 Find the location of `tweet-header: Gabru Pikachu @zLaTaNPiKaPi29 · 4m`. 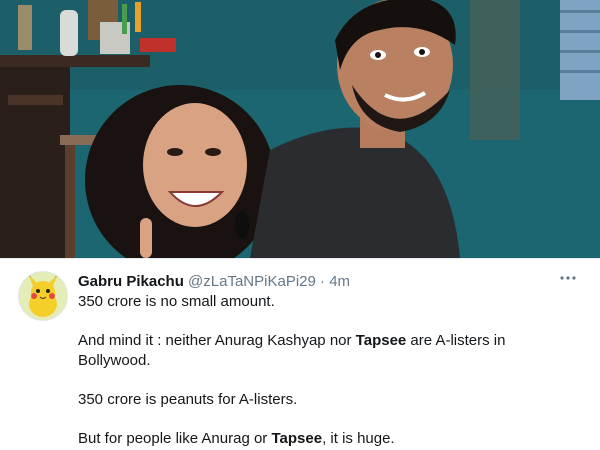

tweet-header: Gabru Pikachu @zLaTaNPiKaPi29 · 4m is located at coordinates (214, 282).